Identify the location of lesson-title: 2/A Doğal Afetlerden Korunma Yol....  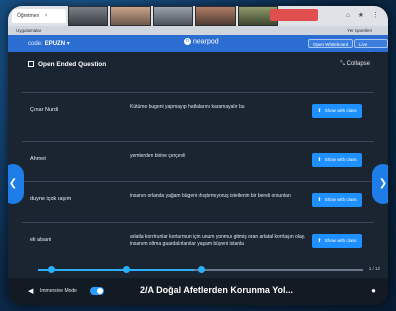
(217, 290).